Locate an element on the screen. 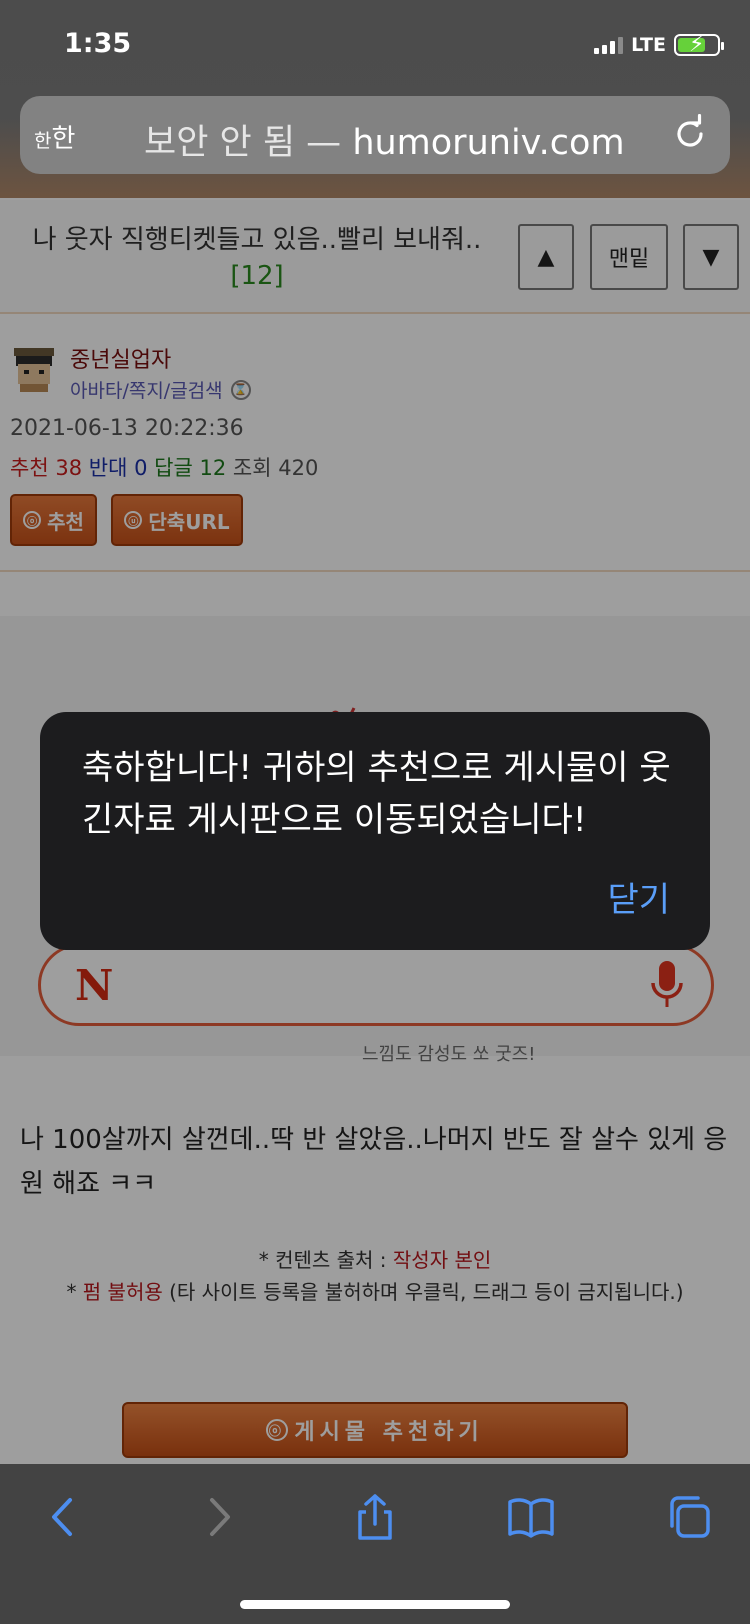 Image resolution: width=750 pixels, height=1624 pixels. share-icon is located at coordinates (375, 1517).